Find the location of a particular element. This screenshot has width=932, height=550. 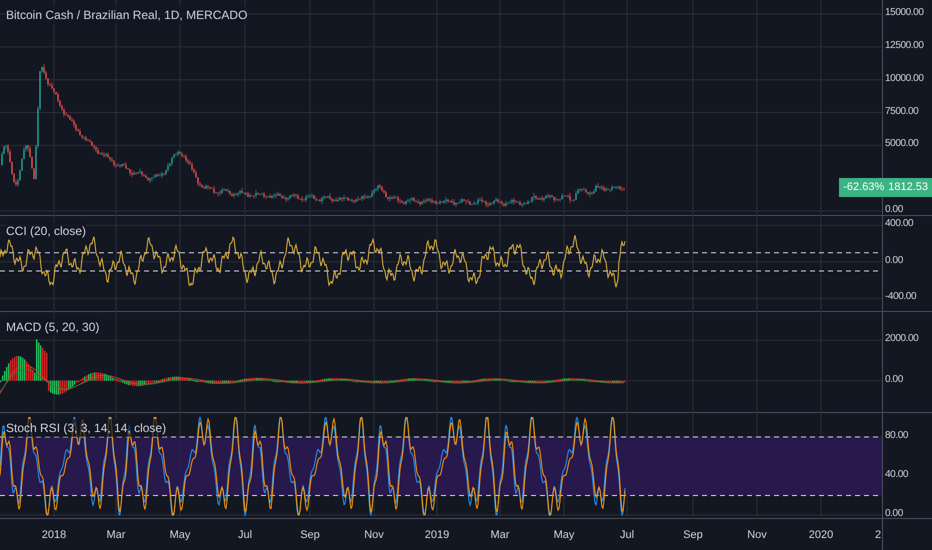

price-axis-label: 10000.00 is located at coordinates (904, 79).